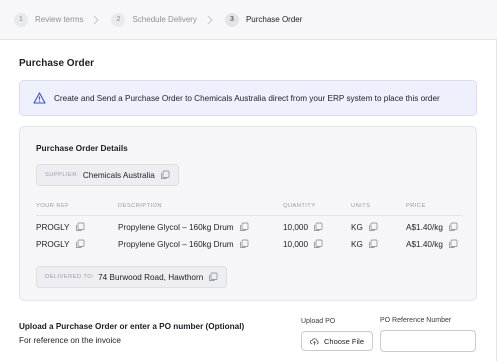  I want to click on step-schedule-delivery: 2 Schedule Delivery, so click(154, 20).